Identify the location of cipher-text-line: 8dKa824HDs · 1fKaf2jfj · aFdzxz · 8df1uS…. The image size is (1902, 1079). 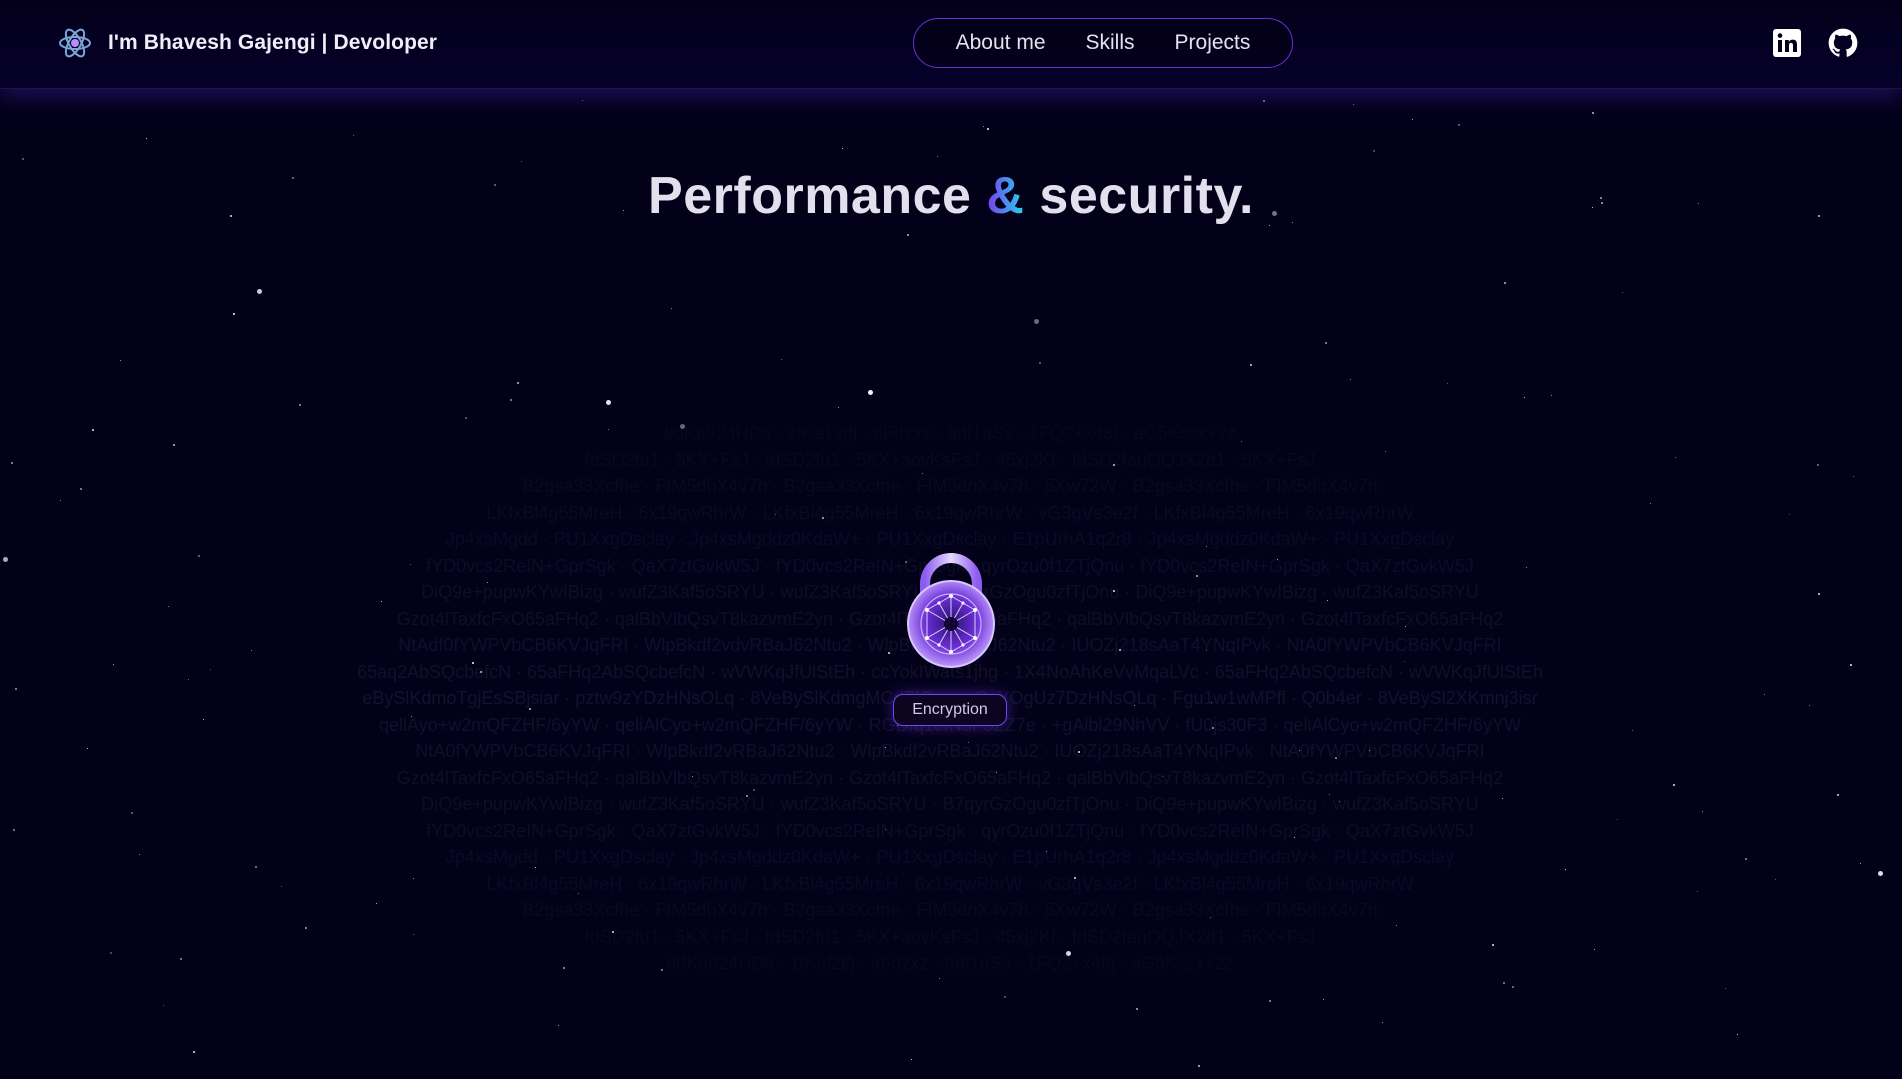
(950, 963).